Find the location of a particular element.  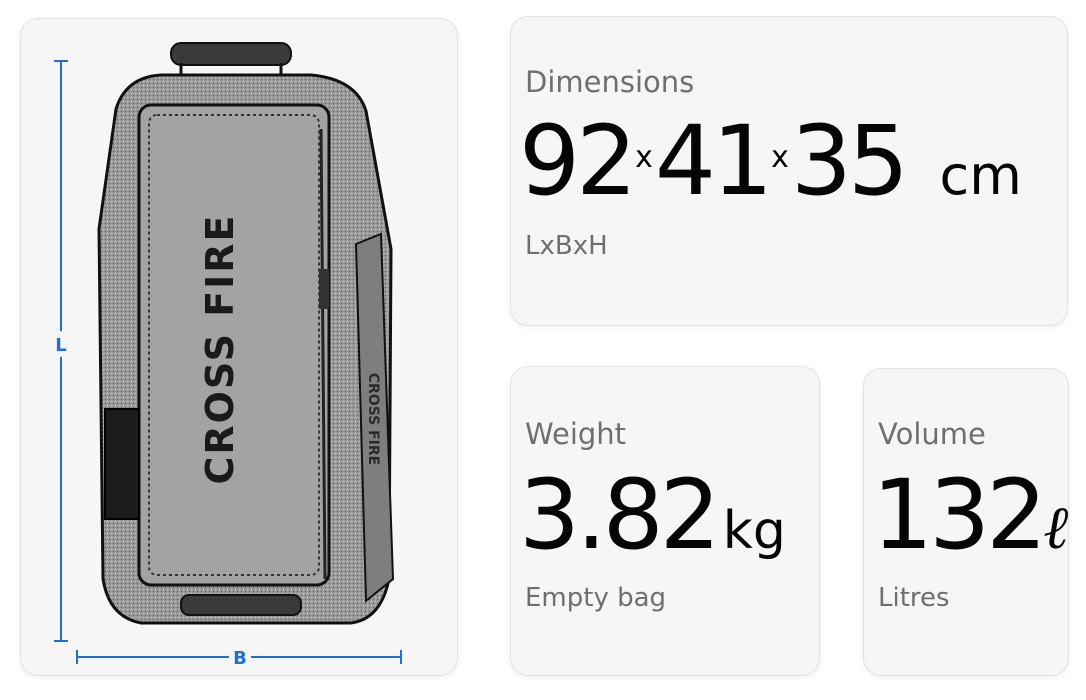

dimensions-unit: cm is located at coordinates (980, 175).